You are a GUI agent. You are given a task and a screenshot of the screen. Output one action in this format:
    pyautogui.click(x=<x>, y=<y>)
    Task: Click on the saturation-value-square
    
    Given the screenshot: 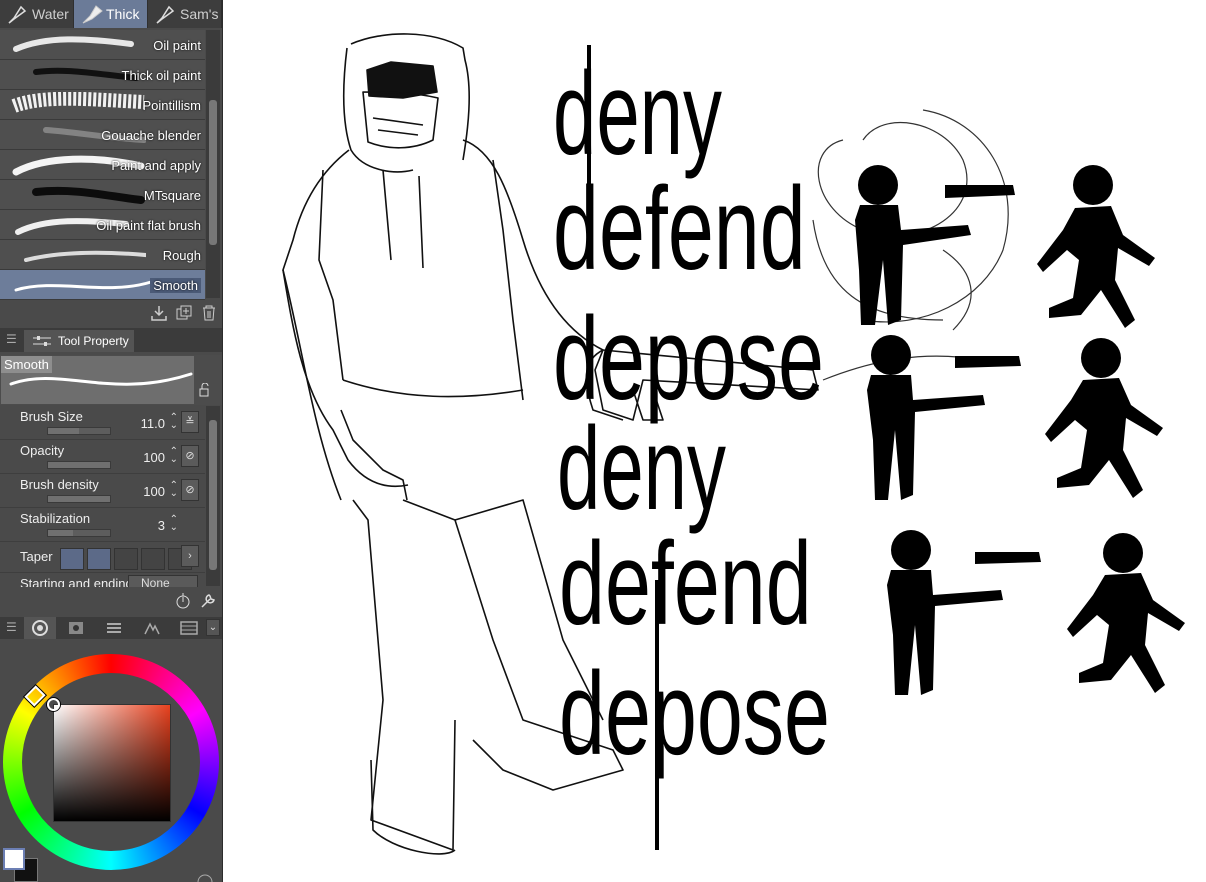 What is the action you would take?
    pyautogui.click(x=112, y=763)
    